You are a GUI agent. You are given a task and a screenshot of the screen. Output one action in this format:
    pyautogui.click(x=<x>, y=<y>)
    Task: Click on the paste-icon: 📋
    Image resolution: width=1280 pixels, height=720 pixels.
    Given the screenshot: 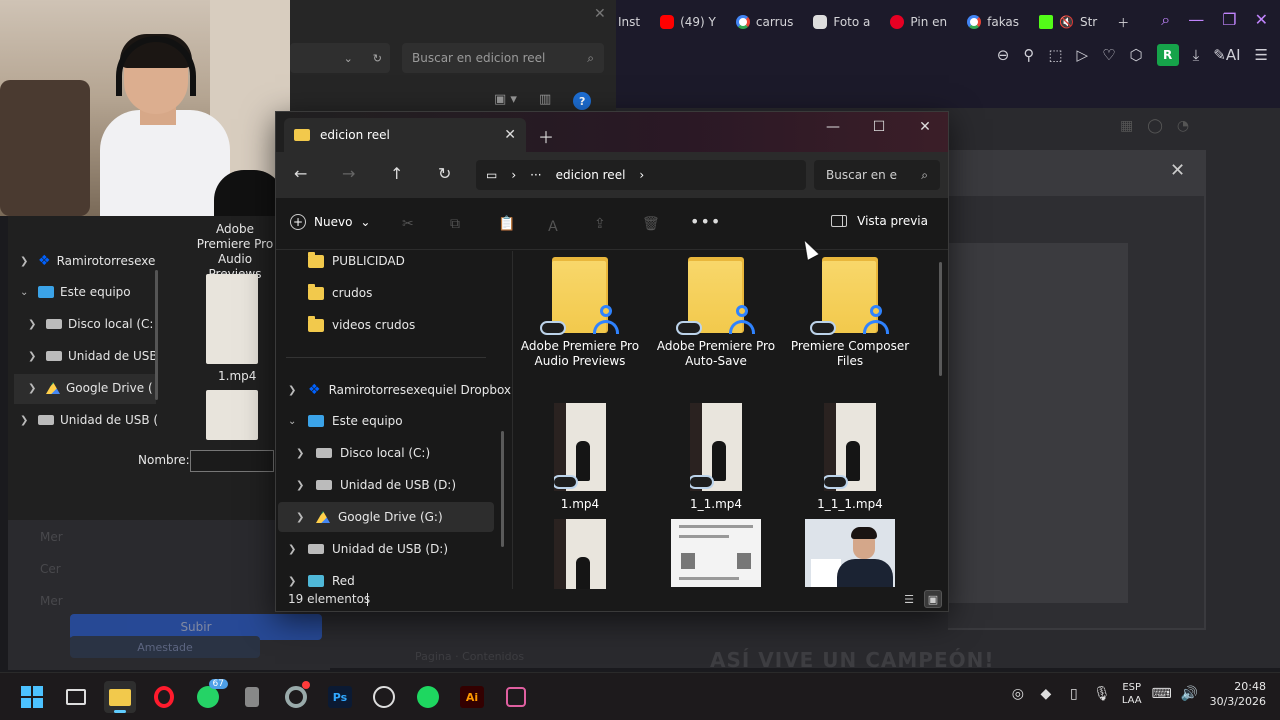 What is the action you would take?
    pyautogui.click(x=506, y=224)
    